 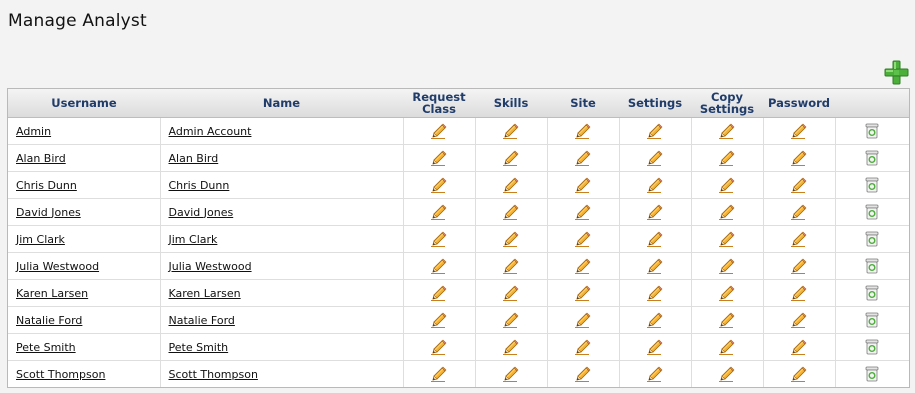 I want to click on name-link: Julia Westwood, so click(x=210, y=266).